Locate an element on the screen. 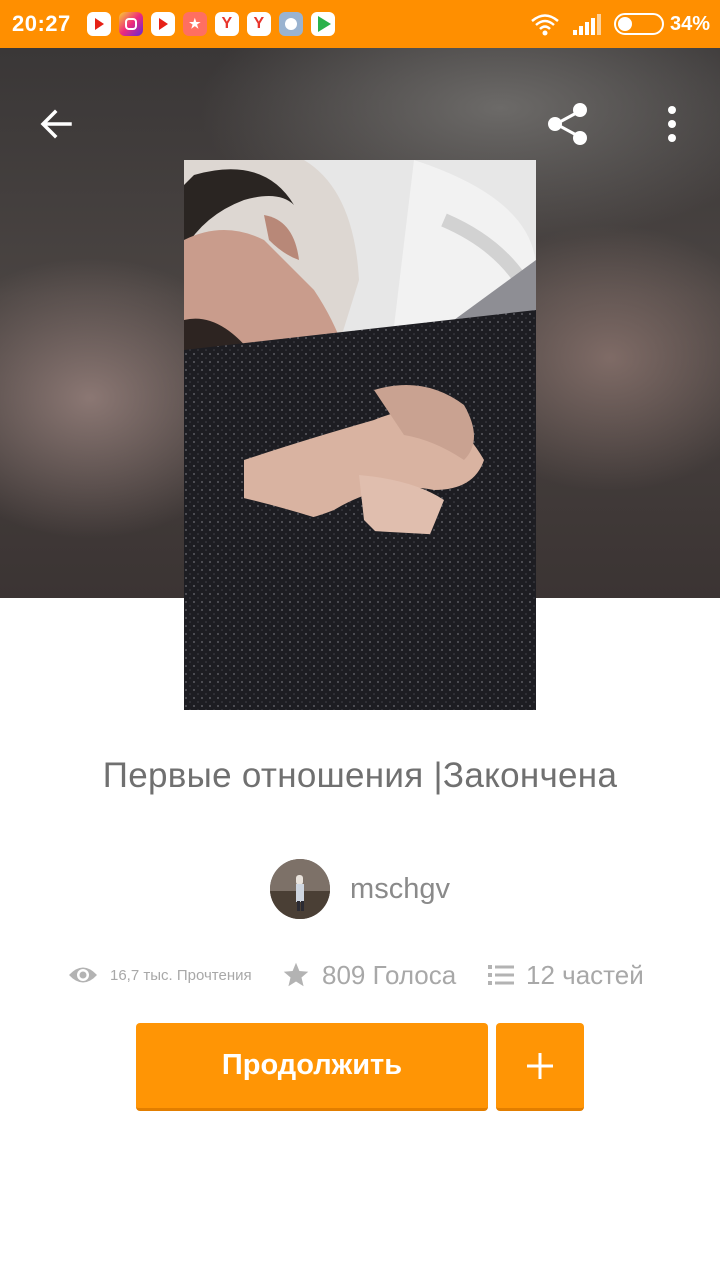 The height and width of the screenshot is (1280, 720). author-row: mschgv is located at coordinates (360, 889).